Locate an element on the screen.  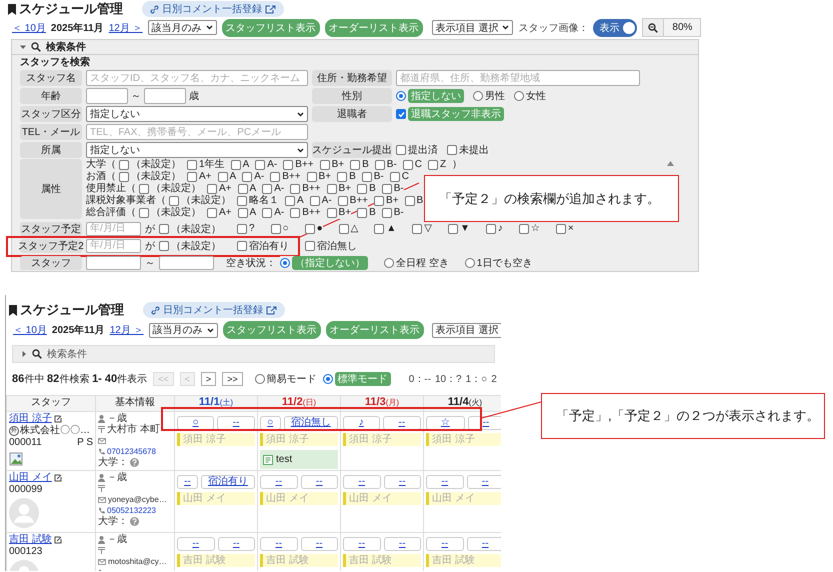
day-date: 11/1 is located at coordinates (209, 402).